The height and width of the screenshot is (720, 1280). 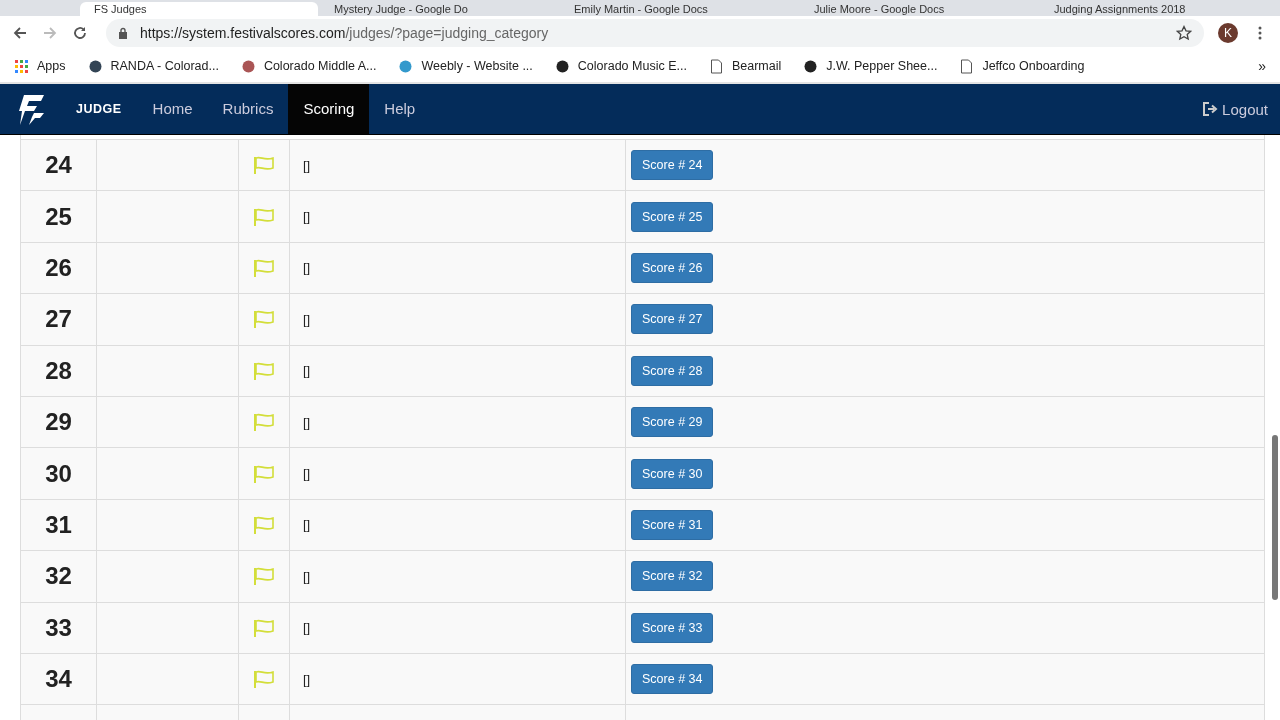 I want to click on logout-icon, so click(x=1210, y=109).